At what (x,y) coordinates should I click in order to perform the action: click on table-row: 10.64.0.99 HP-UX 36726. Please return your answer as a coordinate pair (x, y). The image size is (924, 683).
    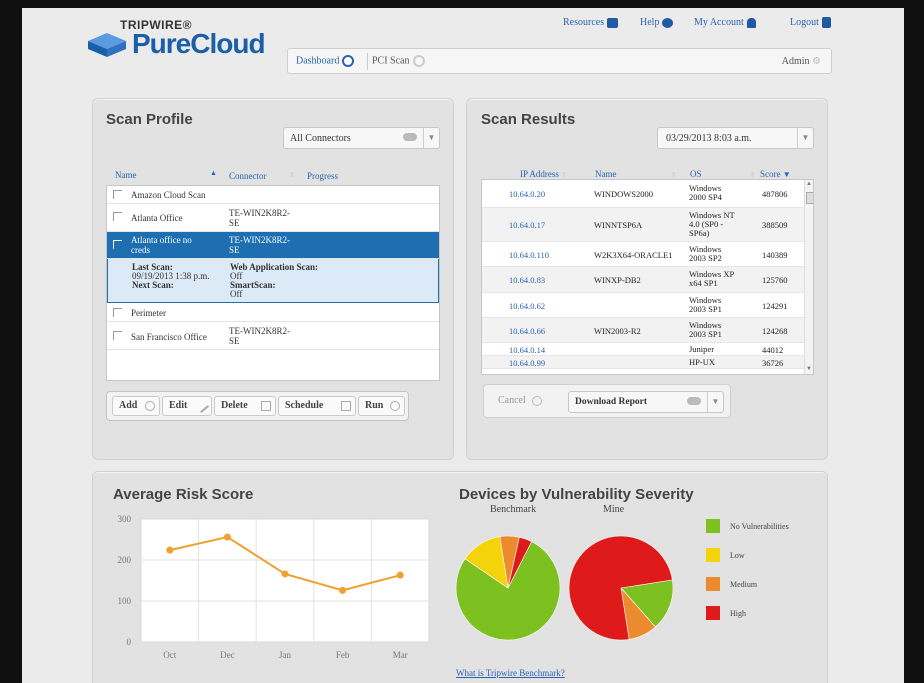
    Looking at the image, I should click on (643, 362).